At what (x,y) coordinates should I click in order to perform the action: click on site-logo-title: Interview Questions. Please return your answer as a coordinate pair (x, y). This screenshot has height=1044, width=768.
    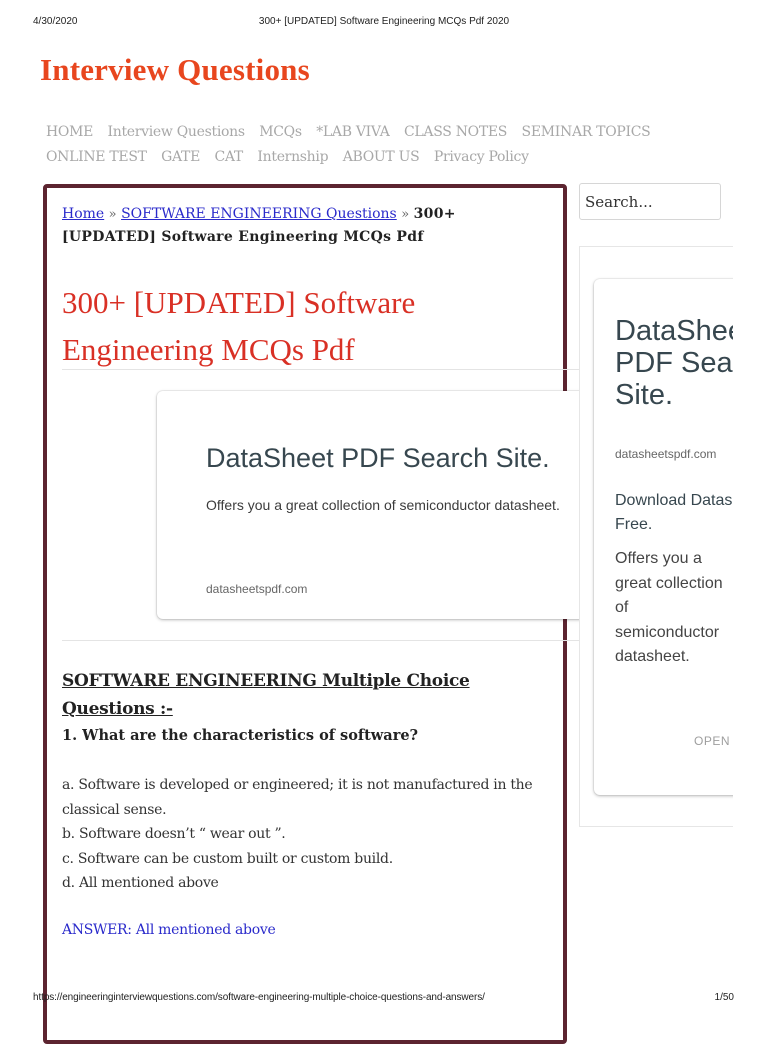
    Looking at the image, I should click on (175, 70).